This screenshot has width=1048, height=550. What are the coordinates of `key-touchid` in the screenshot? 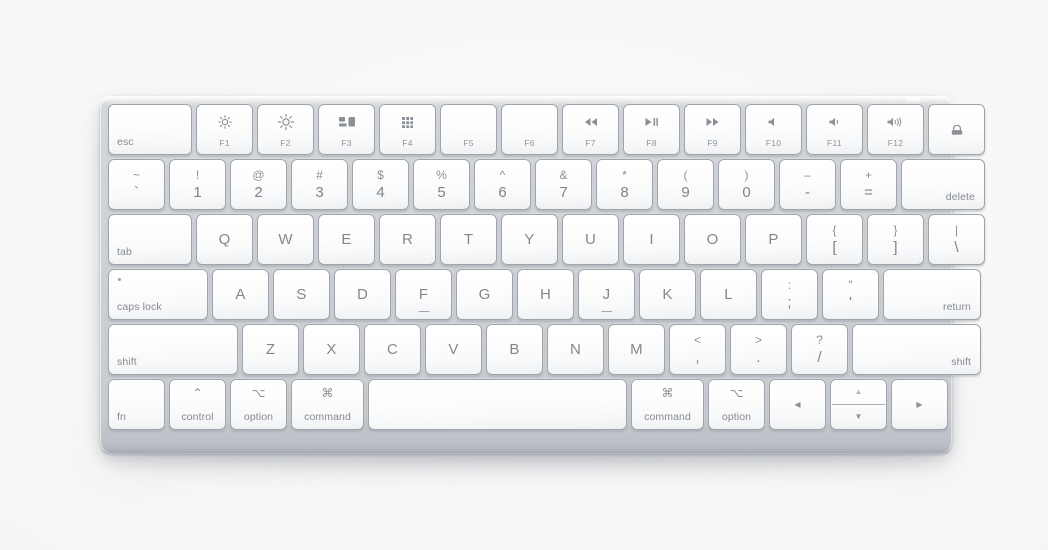 It's located at (956, 129).